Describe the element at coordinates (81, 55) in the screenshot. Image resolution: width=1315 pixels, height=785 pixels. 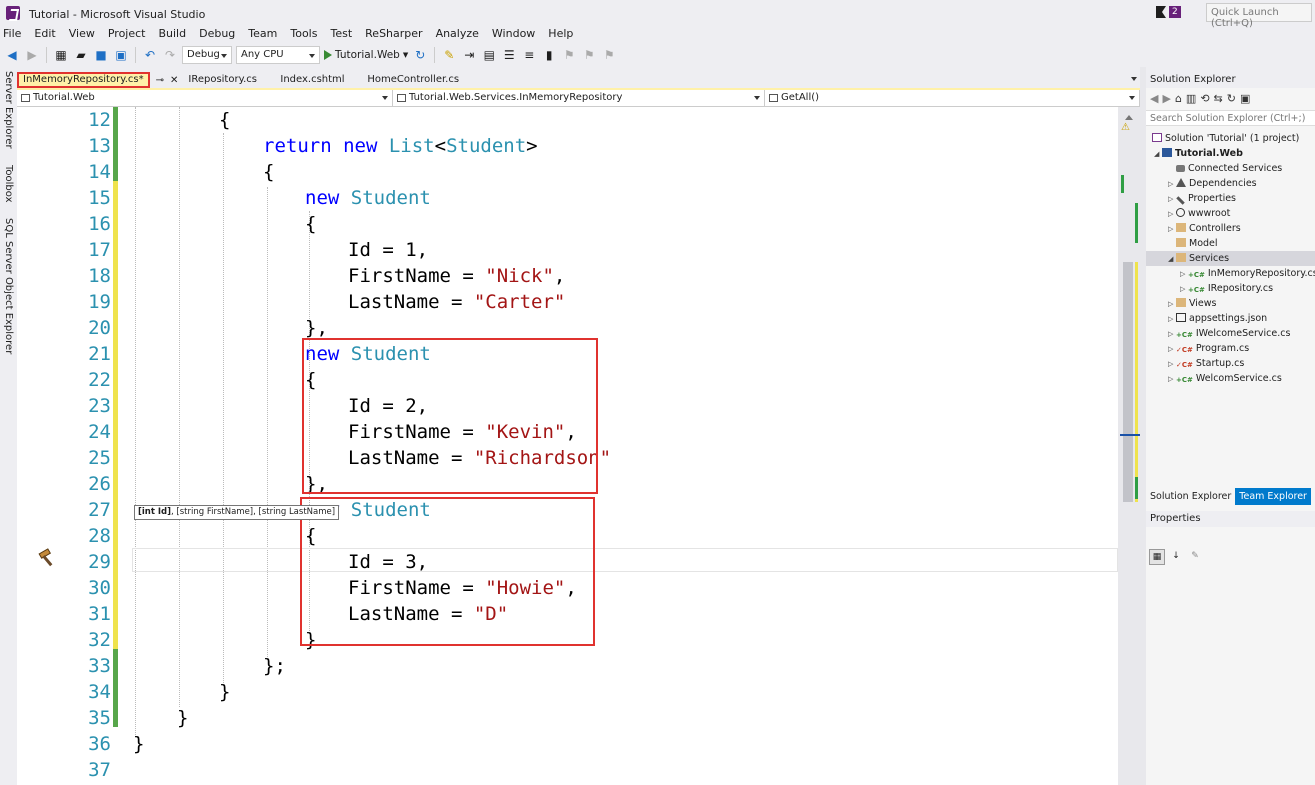
I see `open-file-icon: ▰` at that location.